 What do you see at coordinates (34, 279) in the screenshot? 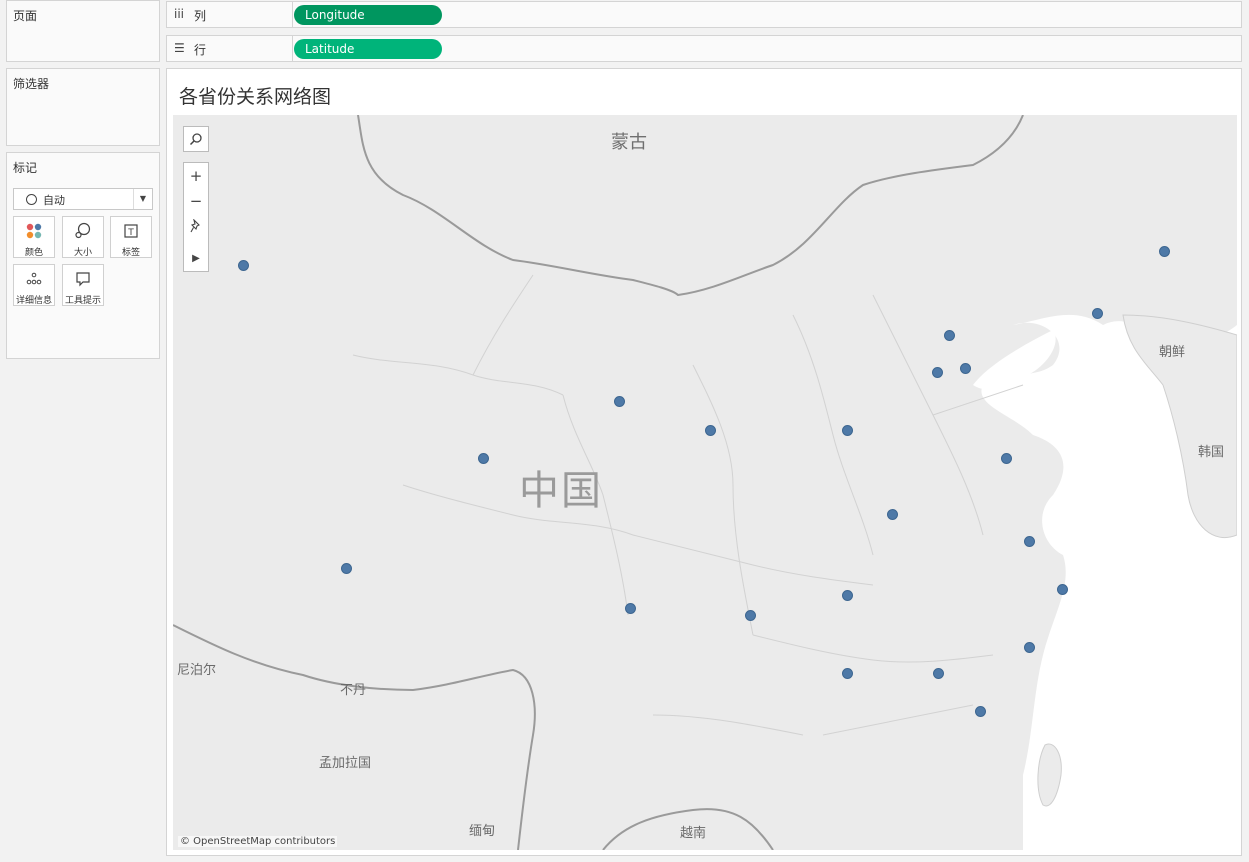
I see `detail-icon` at bounding box center [34, 279].